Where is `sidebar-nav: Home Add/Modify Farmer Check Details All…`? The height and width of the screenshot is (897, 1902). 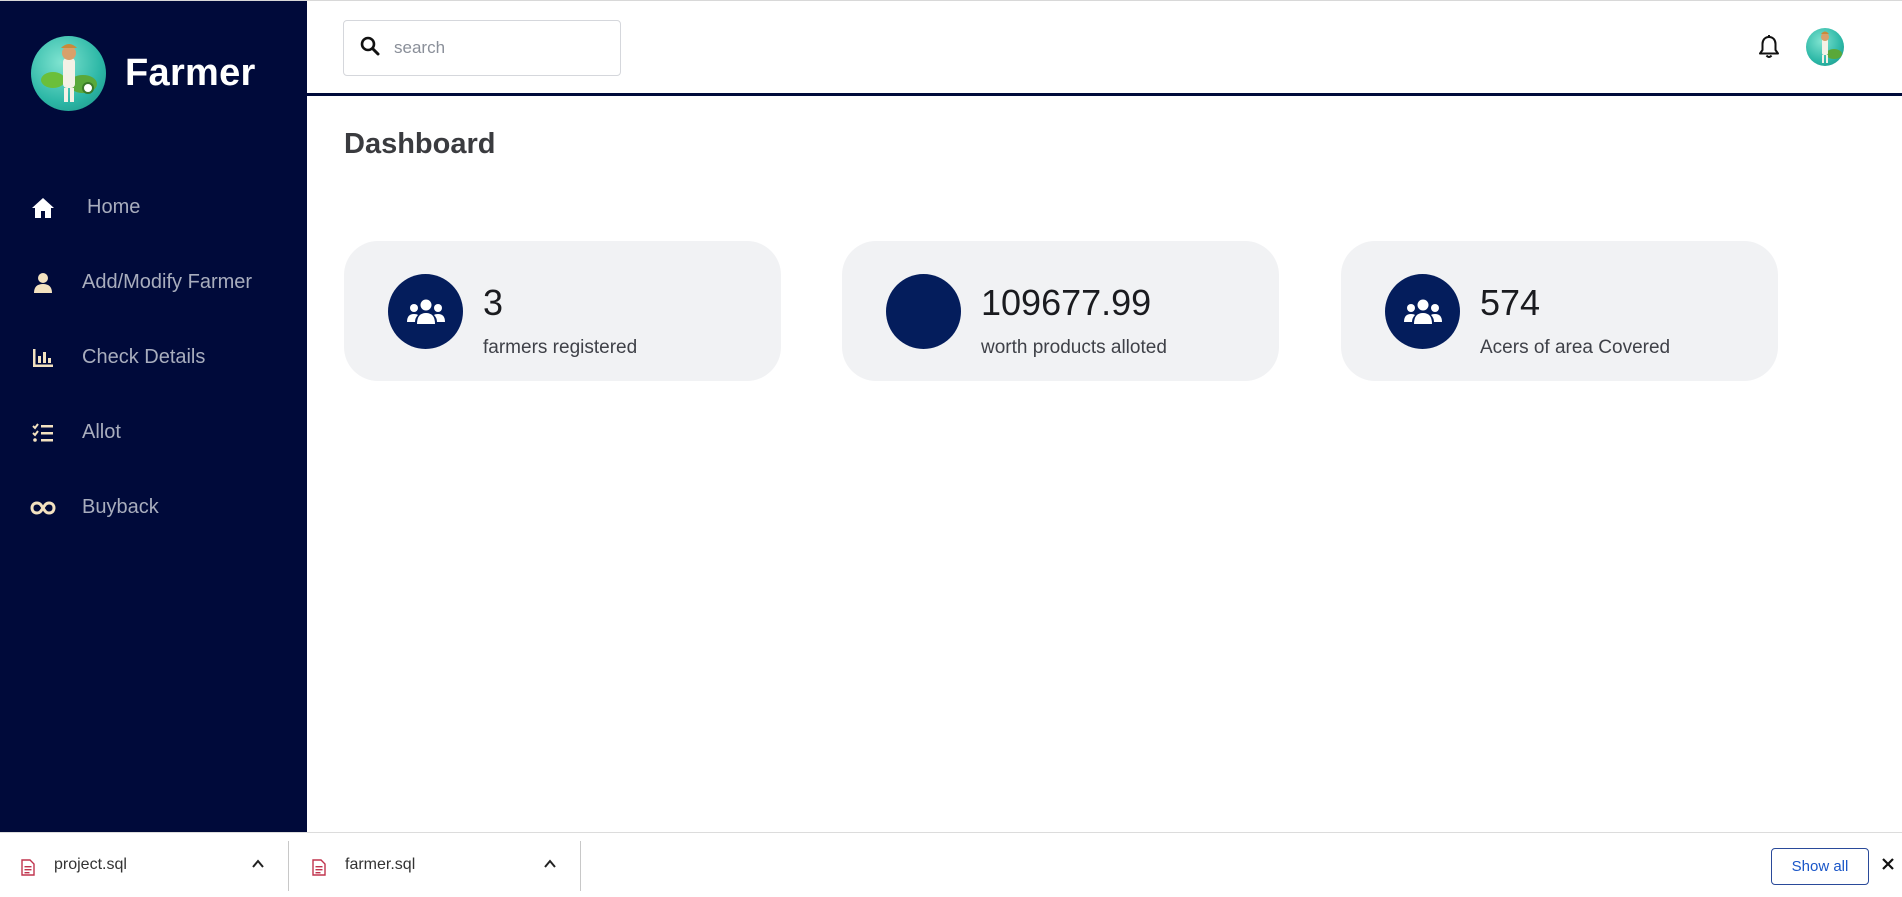
sidebar-nav: Home Add/Modify Farmer Check Details All… is located at coordinates (153, 357).